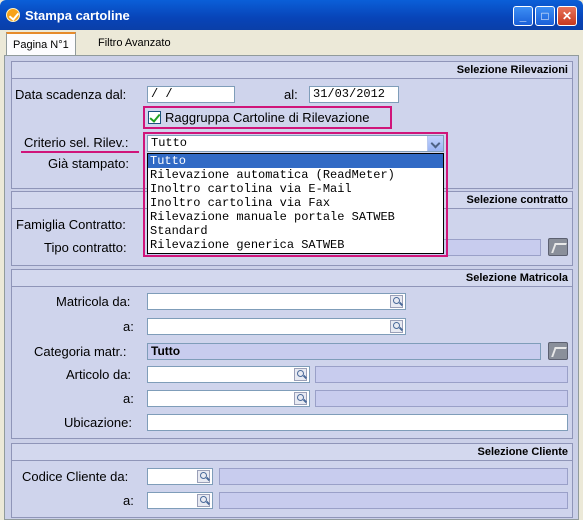  I want to click on tab-pagina-1: Pagina N°1, so click(41, 44).